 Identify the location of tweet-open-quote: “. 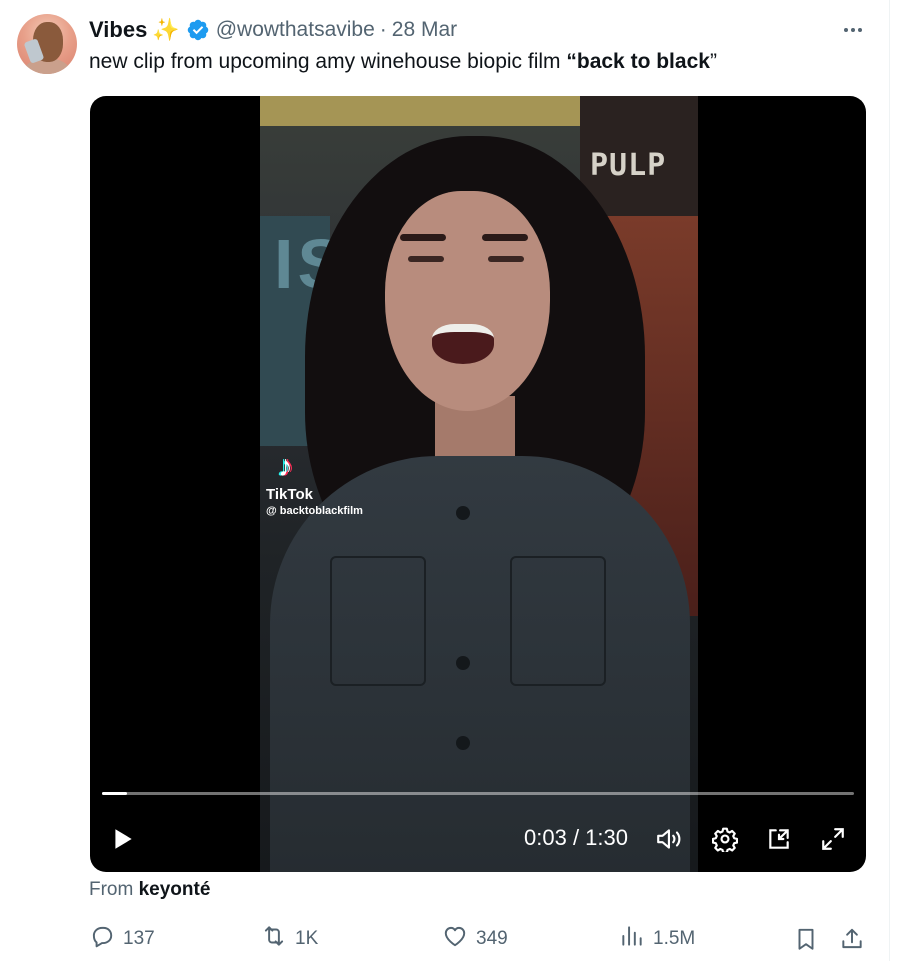
(571, 61).